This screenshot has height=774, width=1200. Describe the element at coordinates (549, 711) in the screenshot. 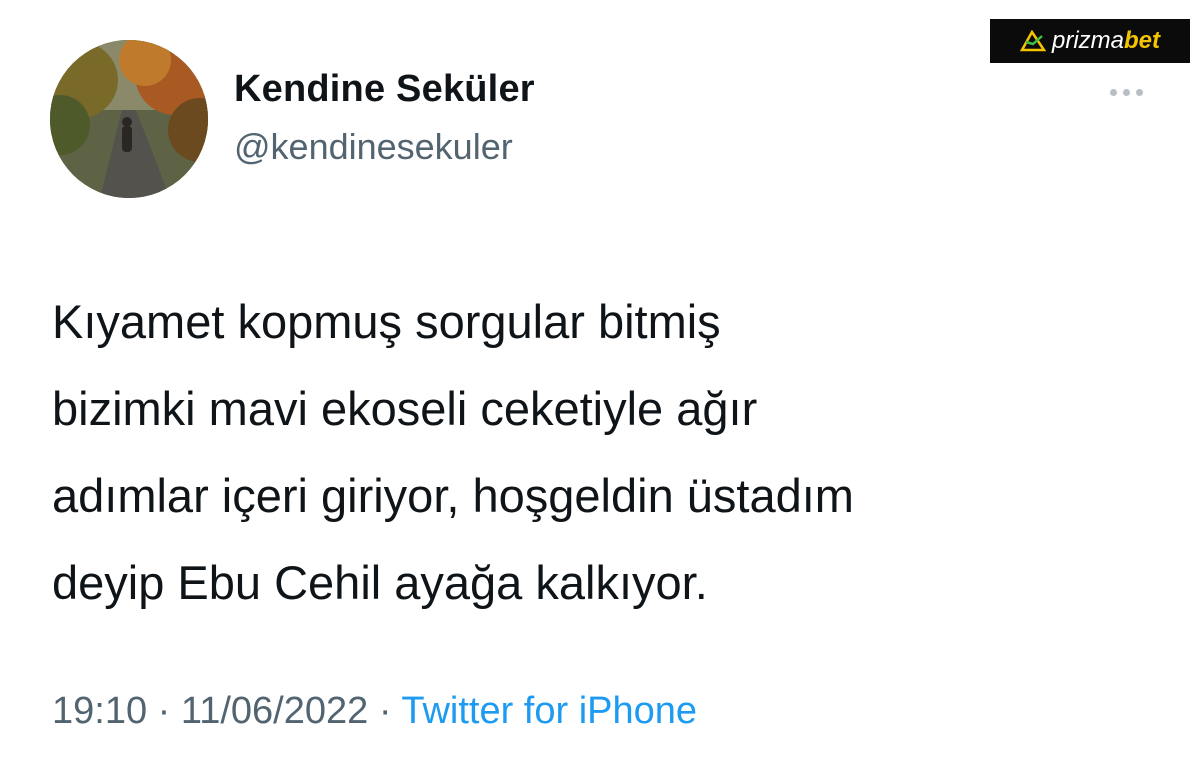

I see `tweet-source-link: Twitter for iPhone` at that location.